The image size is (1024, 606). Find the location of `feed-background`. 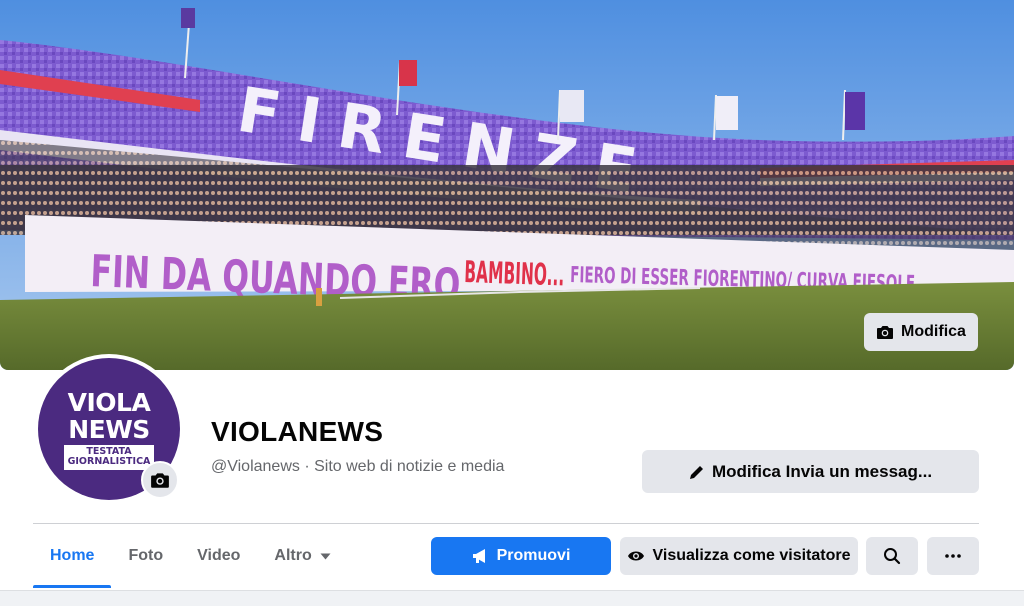

feed-background is located at coordinates (512, 598).